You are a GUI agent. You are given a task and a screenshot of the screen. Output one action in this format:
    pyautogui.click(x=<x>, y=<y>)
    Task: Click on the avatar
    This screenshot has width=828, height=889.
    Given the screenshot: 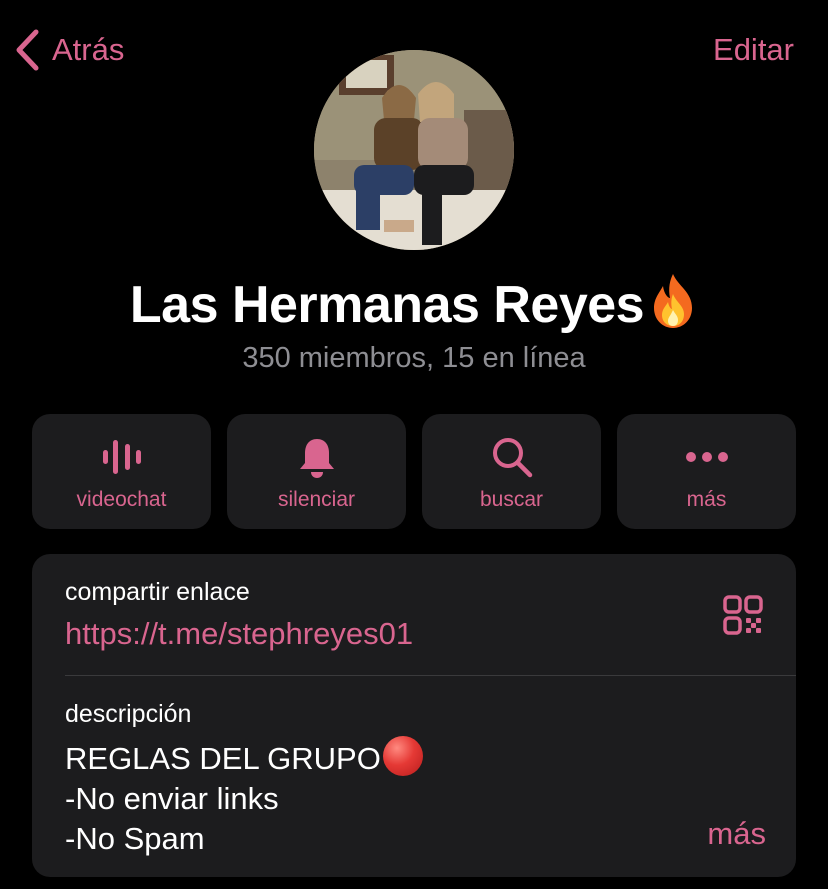 What is the action you would take?
    pyautogui.click(x=414, y=150)
    